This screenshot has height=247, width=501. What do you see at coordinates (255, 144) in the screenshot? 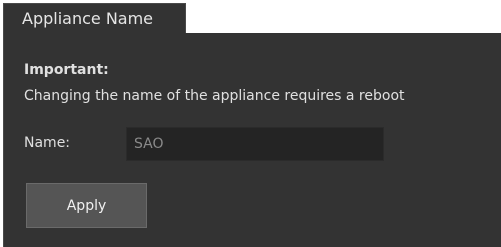
I see `name-input` at bounding box center [255, 144].